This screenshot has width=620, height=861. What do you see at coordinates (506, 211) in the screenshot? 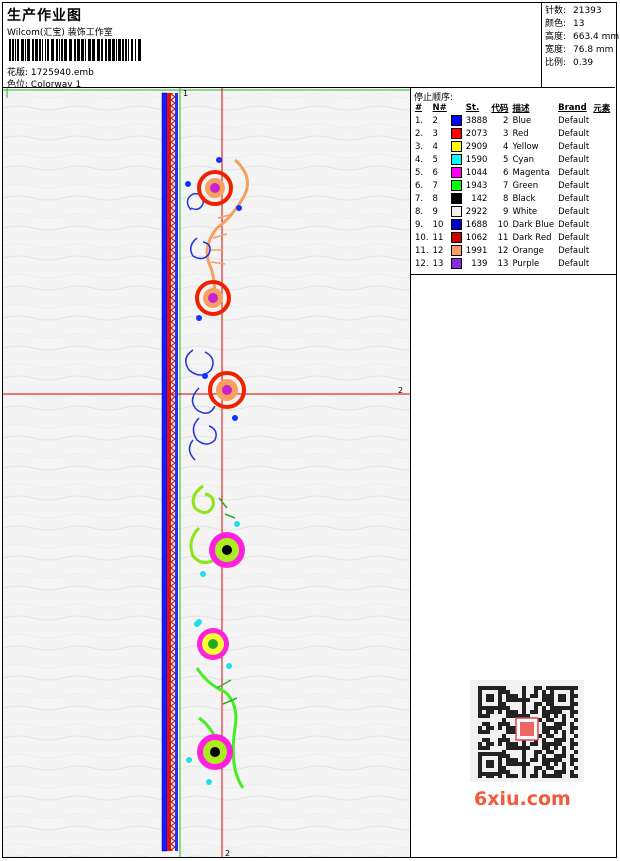
I see `row-code: 9` at bounding box center [506, 211].